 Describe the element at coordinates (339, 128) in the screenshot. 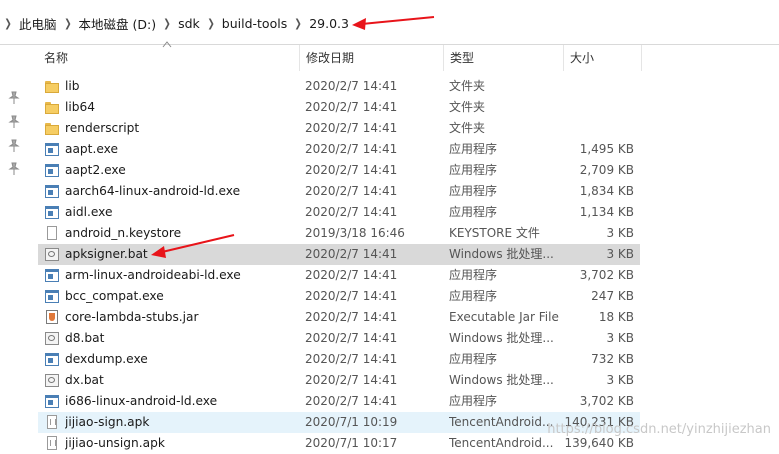

I see `file-row: renderscript 2020/2/7 14:41 文件夹` at that location.